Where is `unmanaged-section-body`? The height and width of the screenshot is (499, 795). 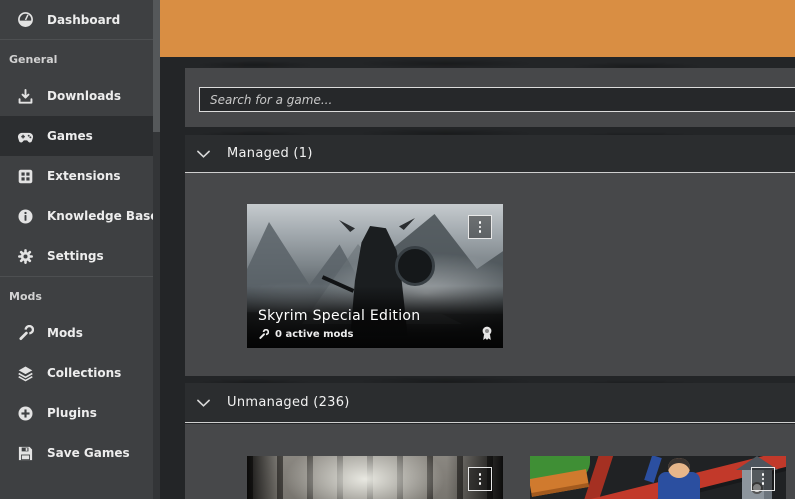 unmanaged-section-body is located at coordinates (490, 461).